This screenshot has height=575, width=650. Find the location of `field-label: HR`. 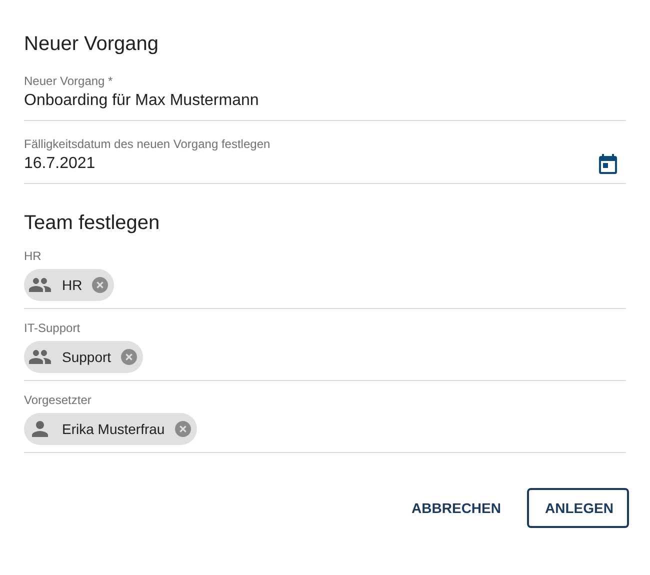

field-label: HR is located at coordinates (33, 256).